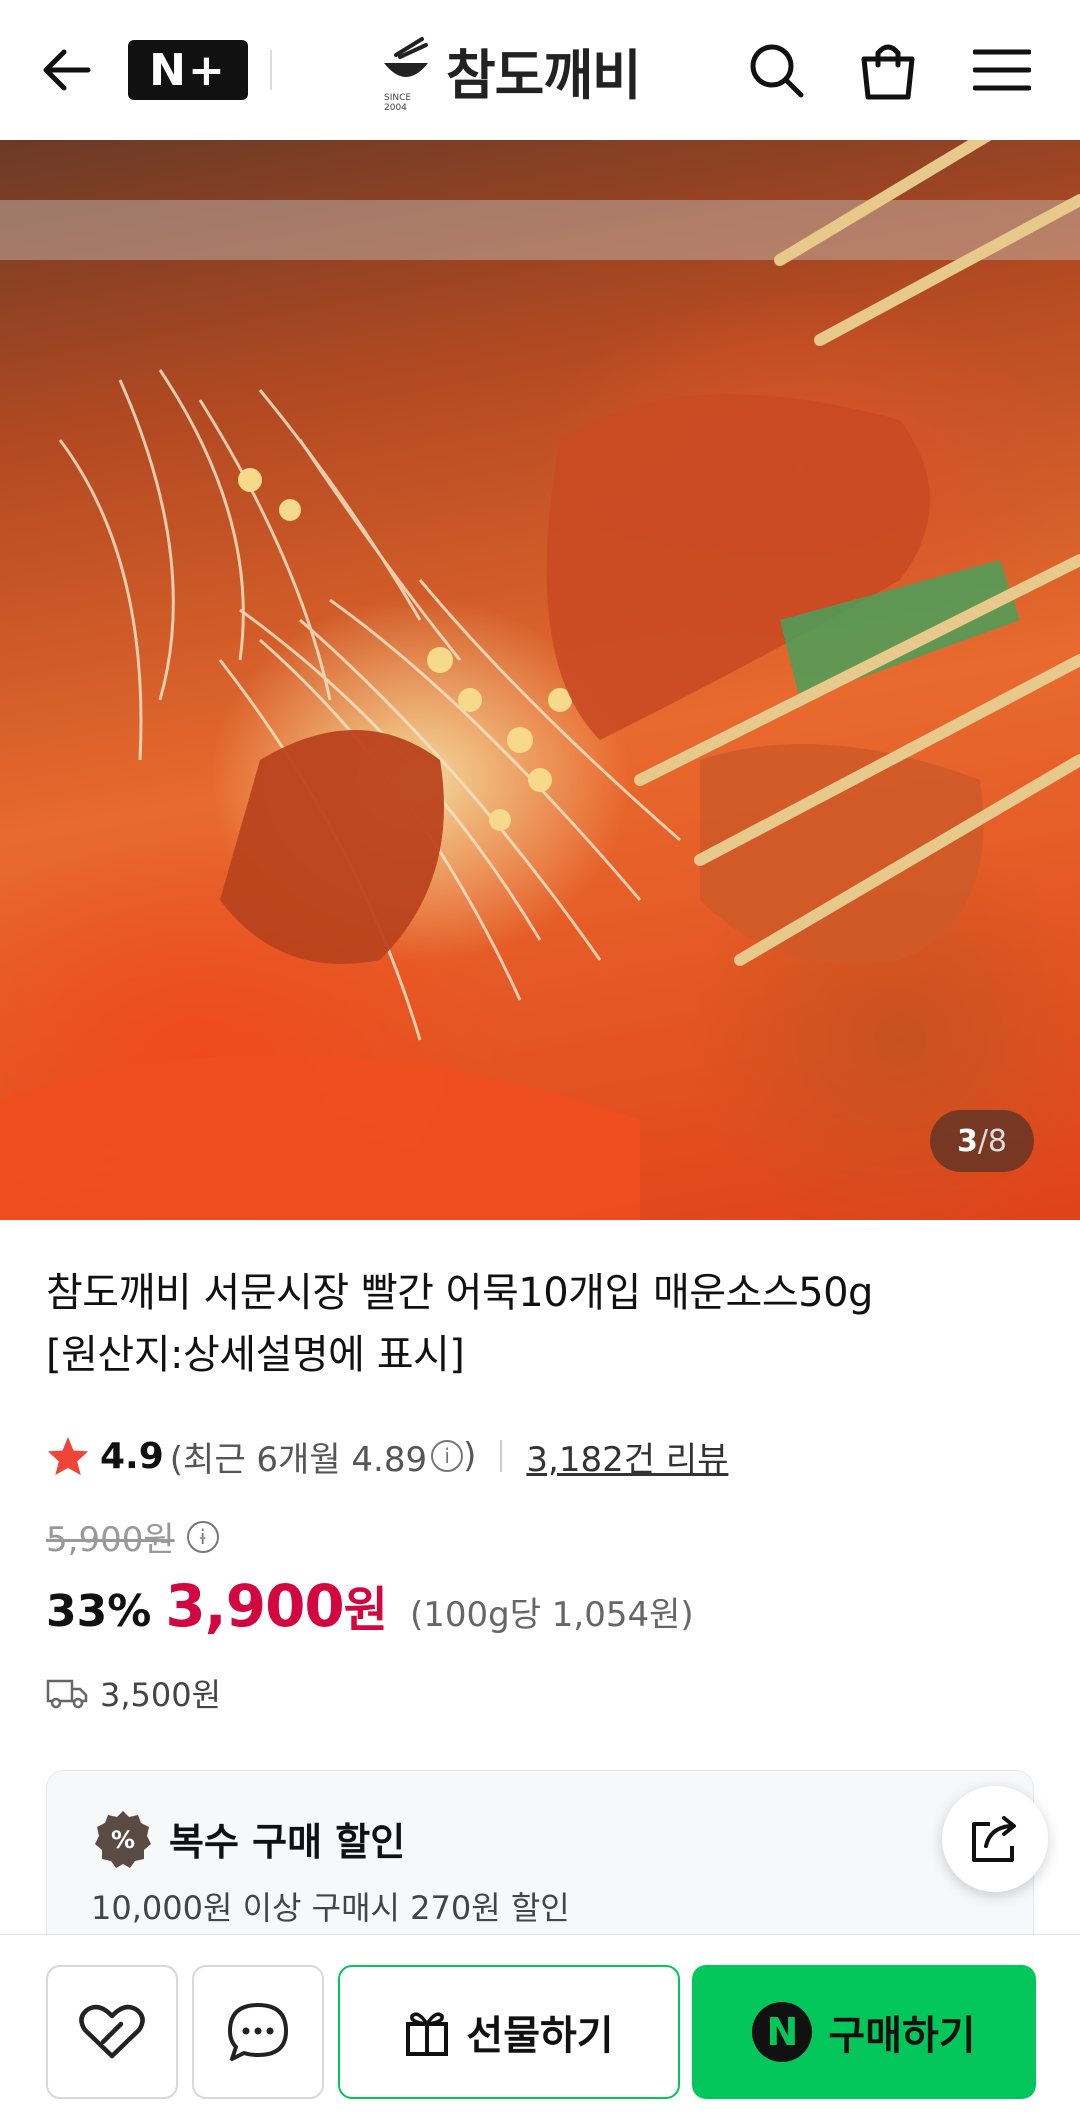  Describe the element at coordinates (68, 1456) in the screenshot. I see `star-icon` at that location.